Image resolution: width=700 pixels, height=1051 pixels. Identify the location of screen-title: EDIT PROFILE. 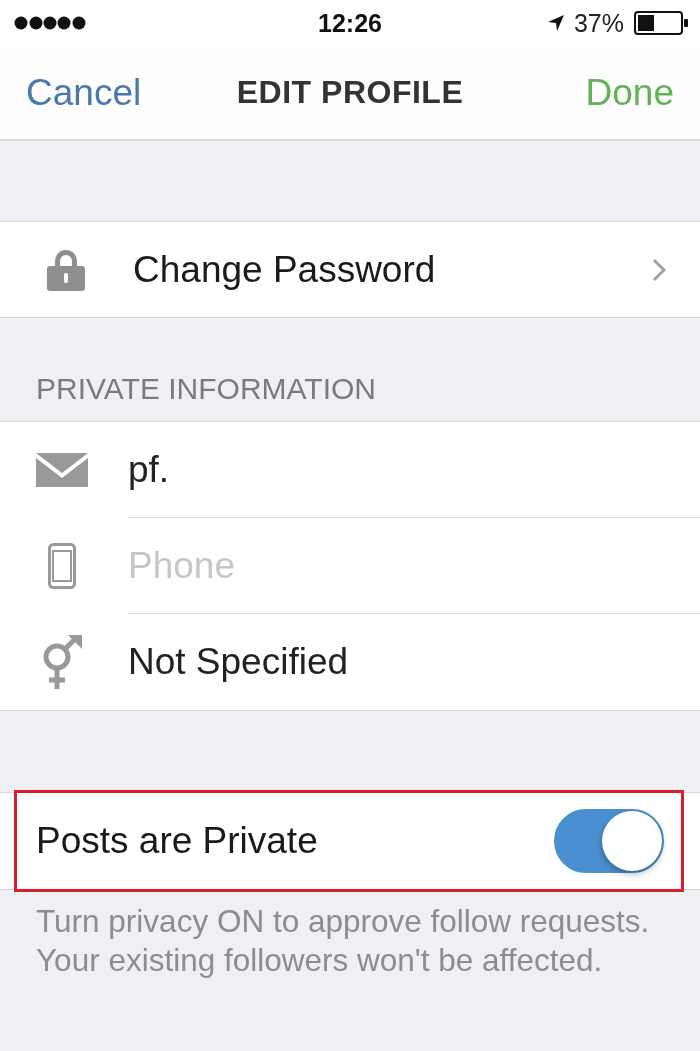
(350, 92).